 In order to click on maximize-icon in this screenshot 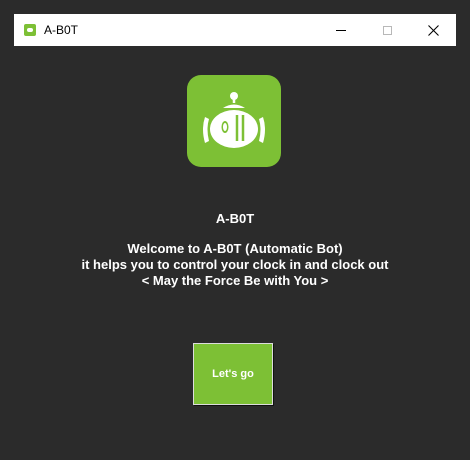, I will do `click(387, 30)`.